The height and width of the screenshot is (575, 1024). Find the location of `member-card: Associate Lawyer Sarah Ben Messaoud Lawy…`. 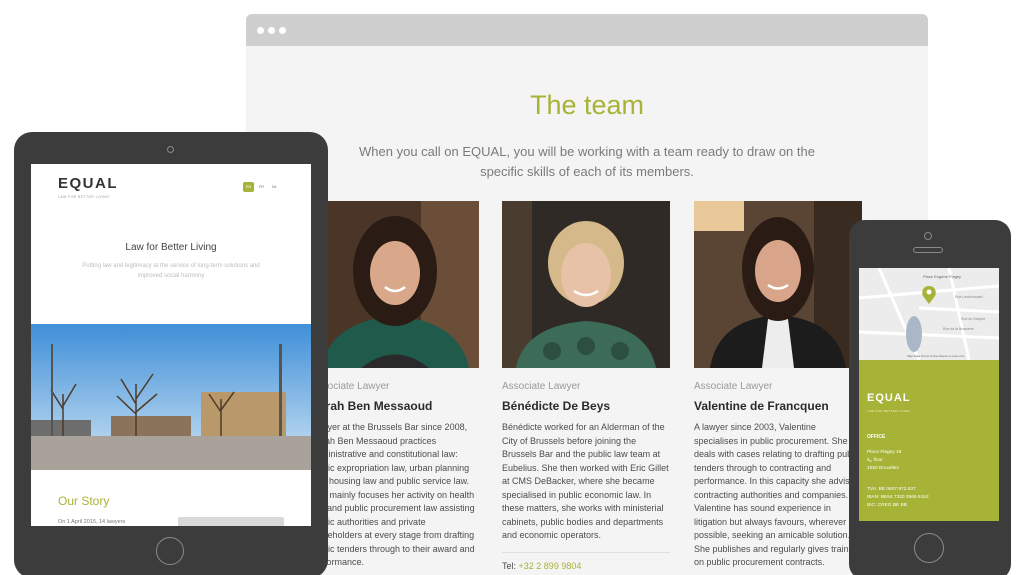

member-card: Associate Lawyer Sarah Ben Messaoud Lawy… is located at coordinates (395, 385).